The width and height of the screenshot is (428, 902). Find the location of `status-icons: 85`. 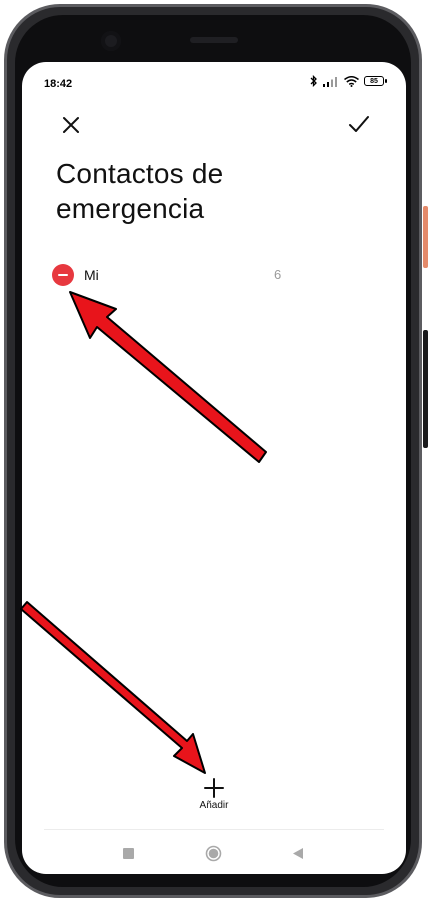

status-icons: 85 is located at coordinates (348, 81).